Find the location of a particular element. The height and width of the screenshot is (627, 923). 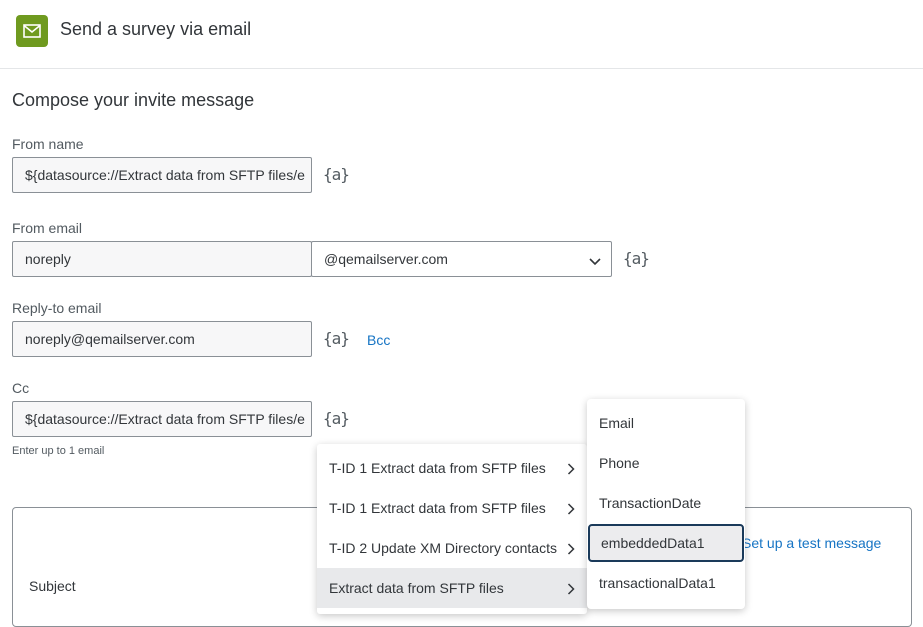

menu-item-field: Phone is located at coordinates (666, 463).